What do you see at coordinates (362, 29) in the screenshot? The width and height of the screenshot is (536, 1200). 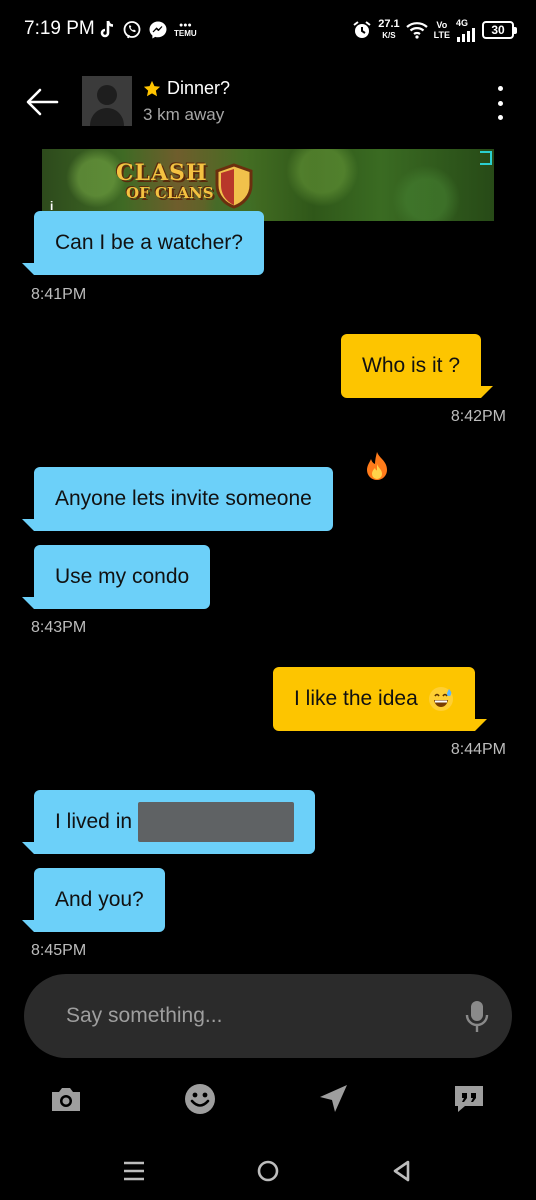 I see `alarm-icon` at bounding box center [362, 29].